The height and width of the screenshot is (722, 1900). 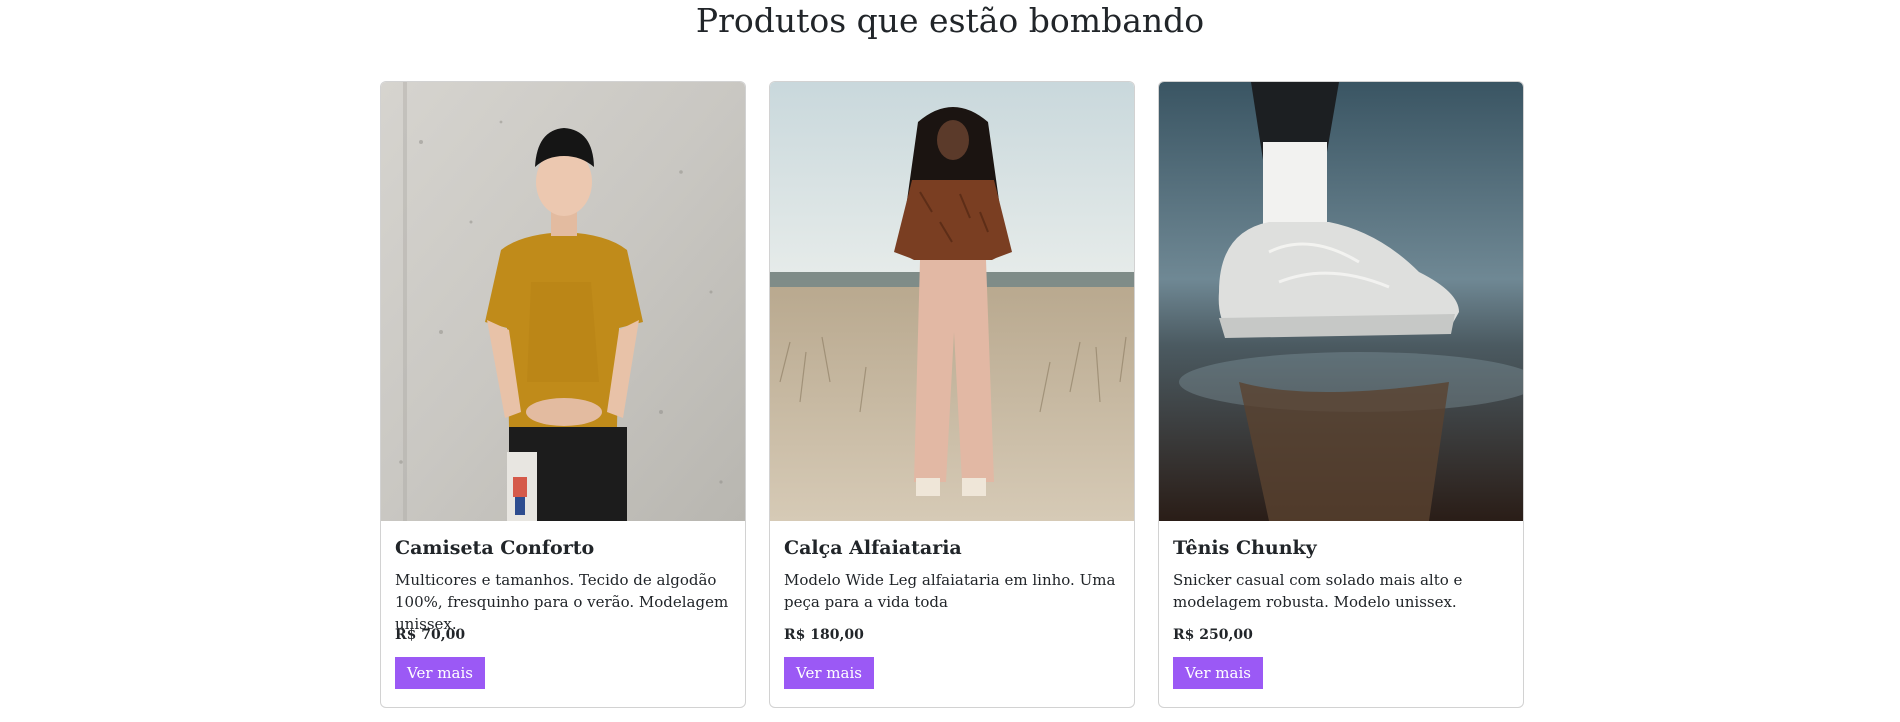 What do you see at coordinates (495, 548) in the screenshot?
I see `product-title: Camiseta Conforto` at bounding box center [495, 548].